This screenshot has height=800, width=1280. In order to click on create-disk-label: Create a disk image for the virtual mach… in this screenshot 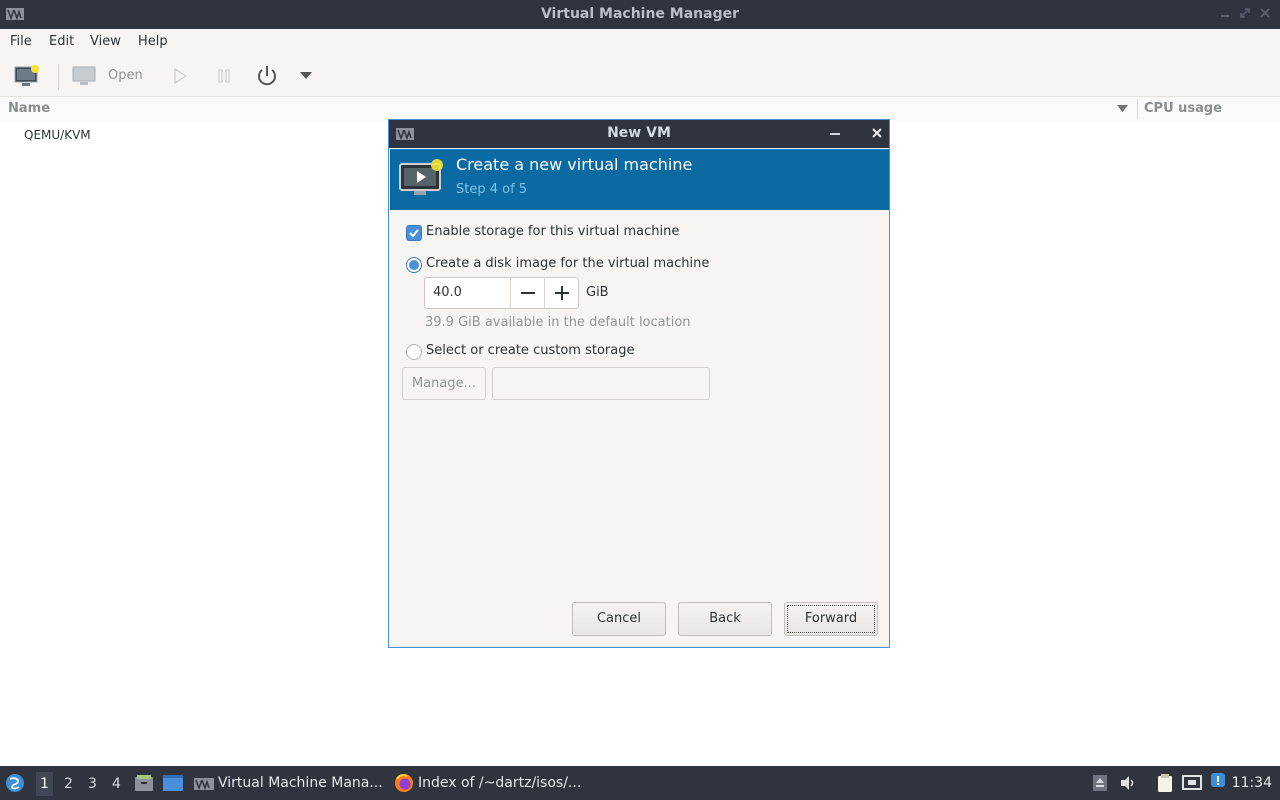, I will do `click(567, 263)`.